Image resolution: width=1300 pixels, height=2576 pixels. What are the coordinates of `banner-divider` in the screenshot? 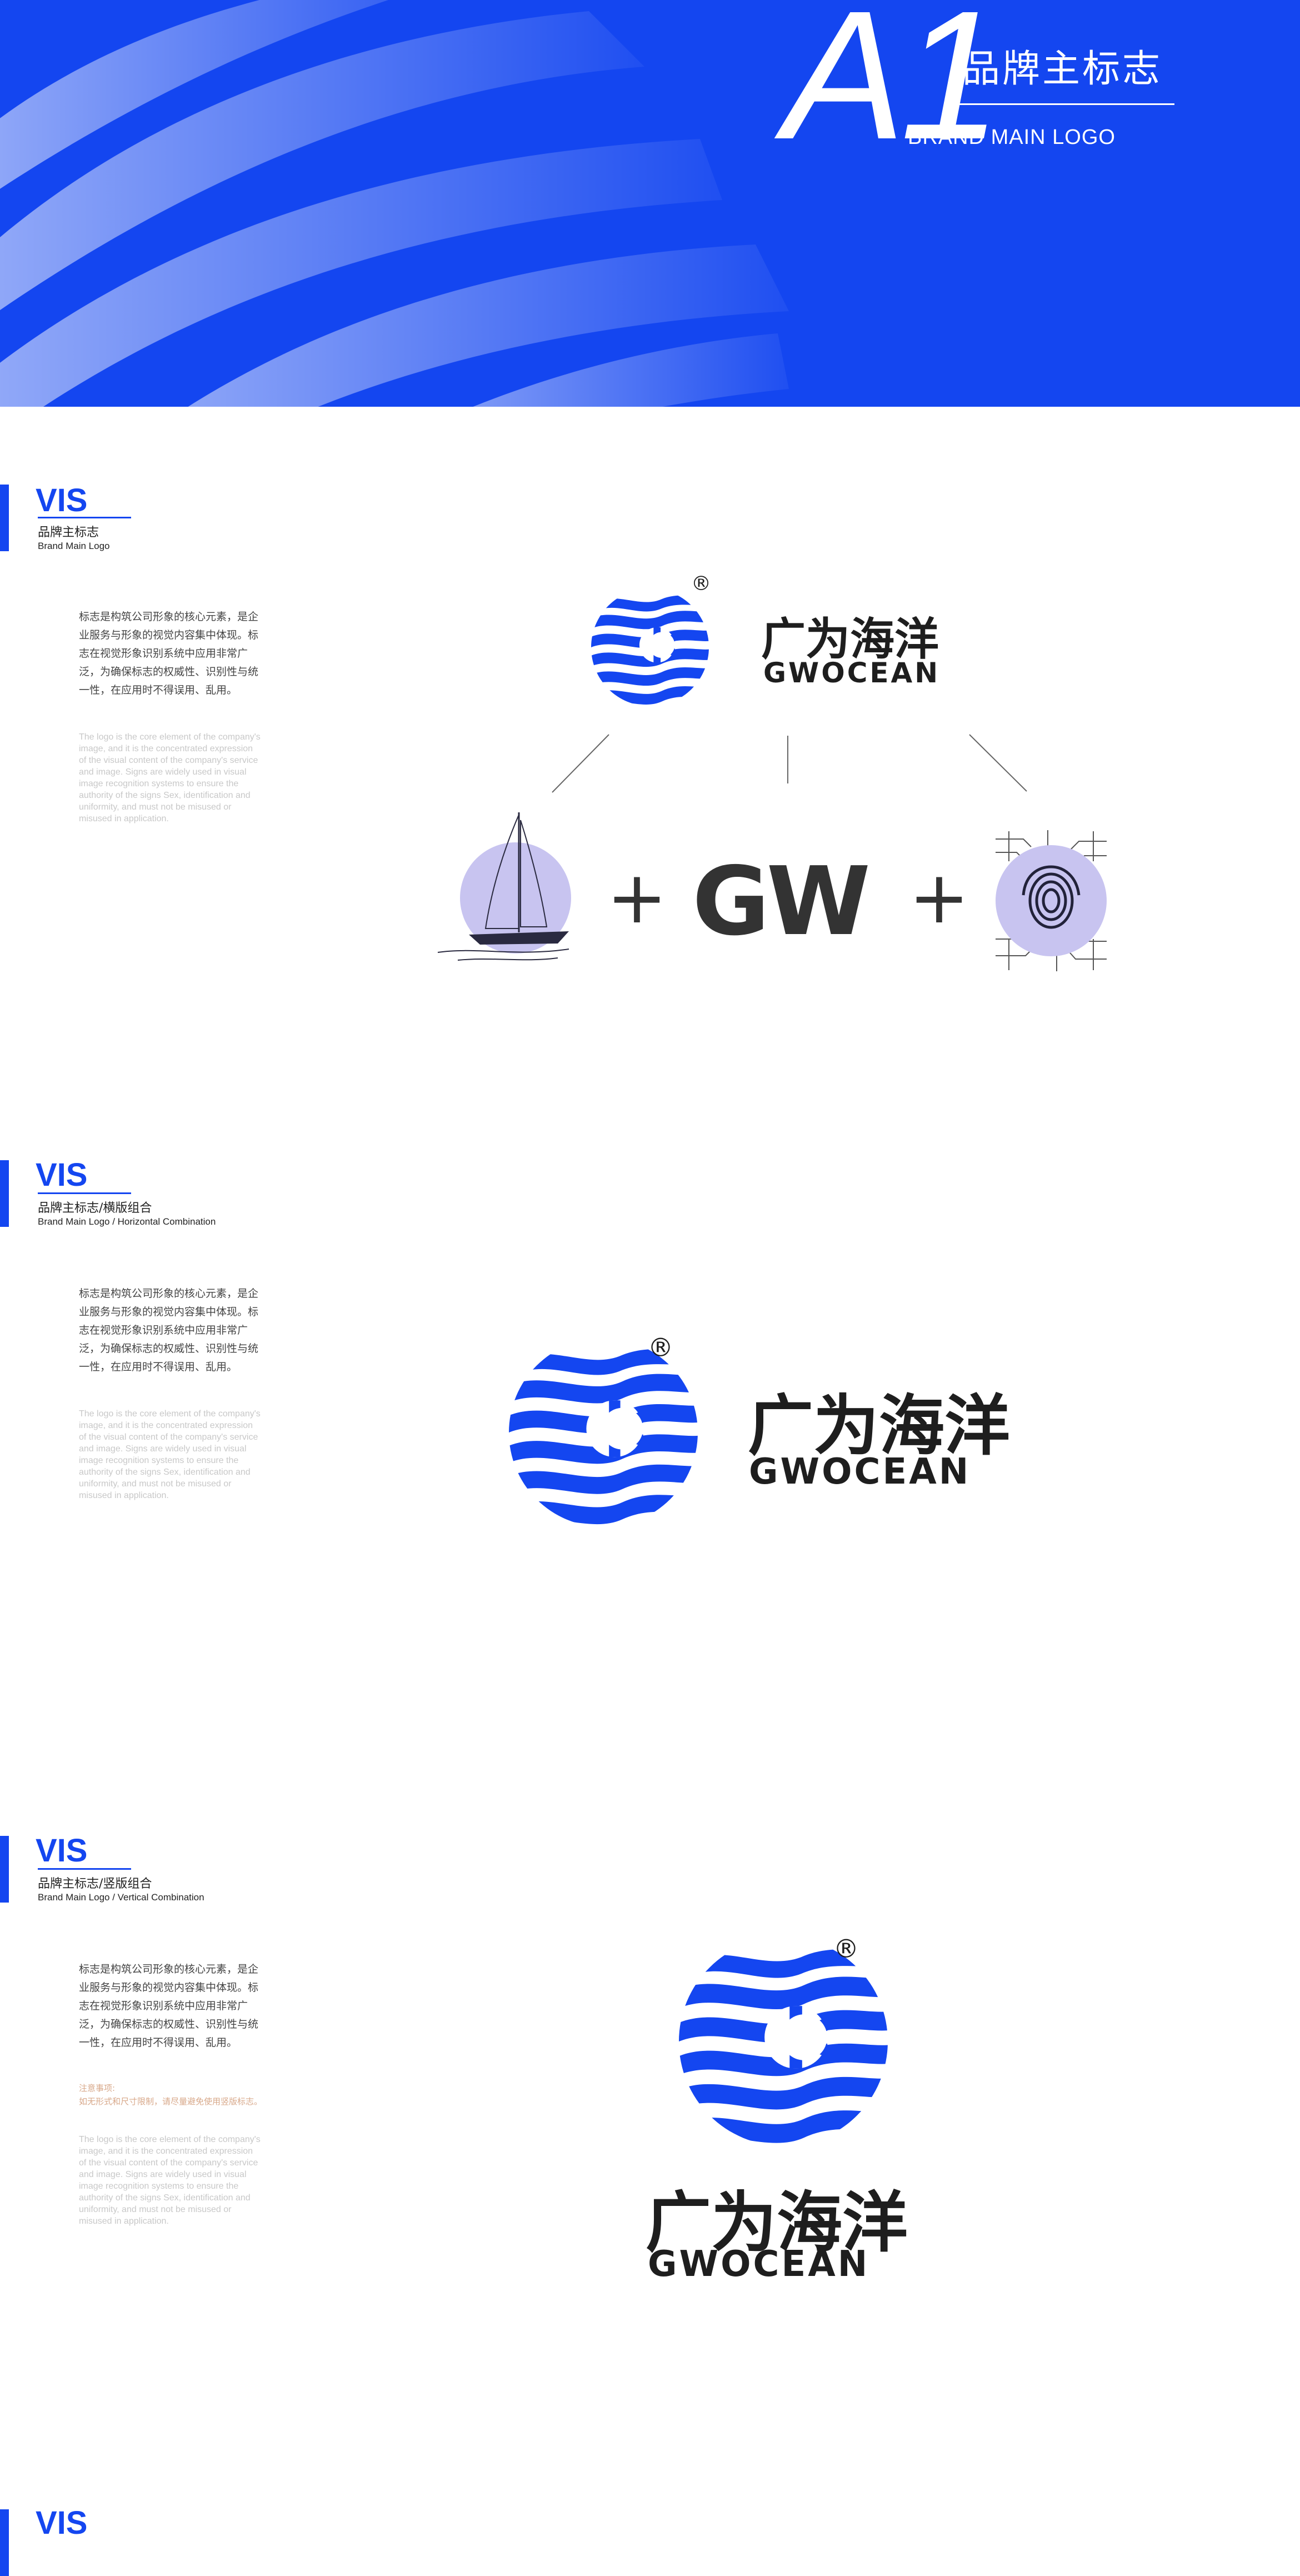 It's located at (1059, 104).